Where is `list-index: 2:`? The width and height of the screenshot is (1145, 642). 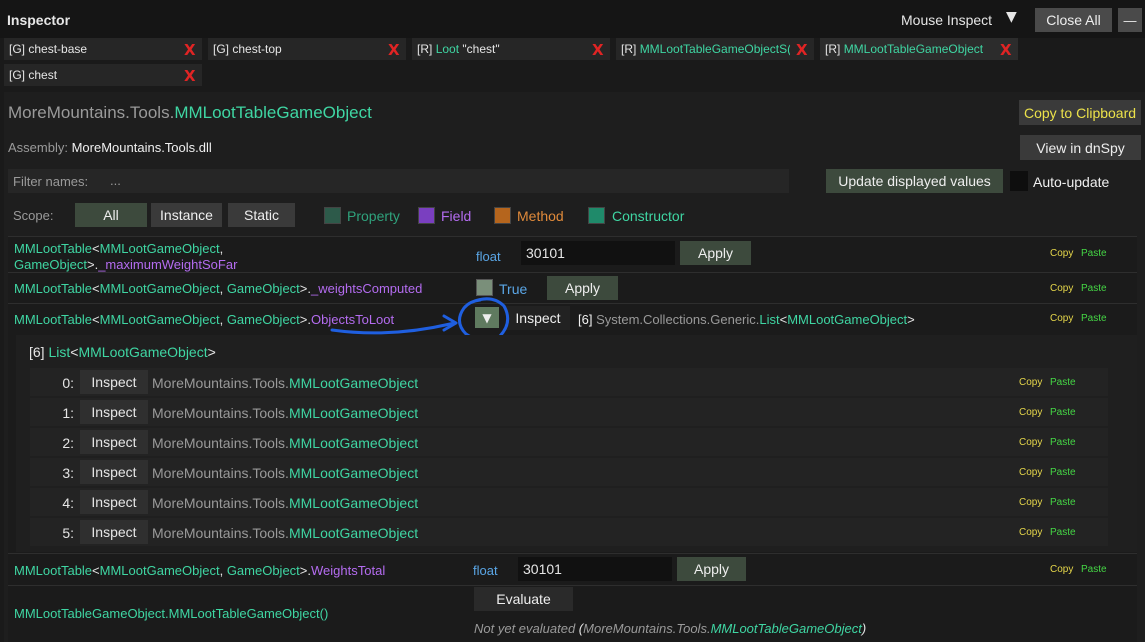 list-index: 2: is located at coordinates (68, 443).